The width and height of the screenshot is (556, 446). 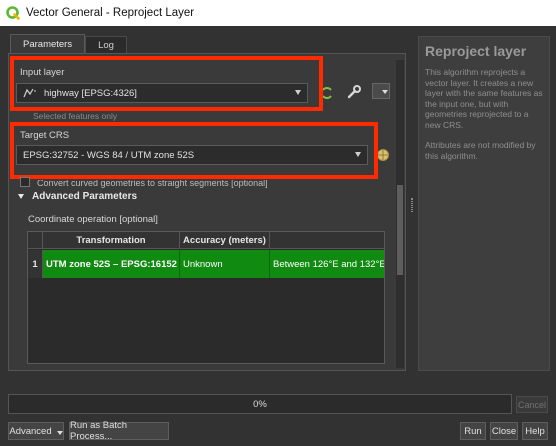 What do you see at coordinates (532, 404) in the screenshot?
I see `cancel-button: Cancel` at bounding box center [532, 404].